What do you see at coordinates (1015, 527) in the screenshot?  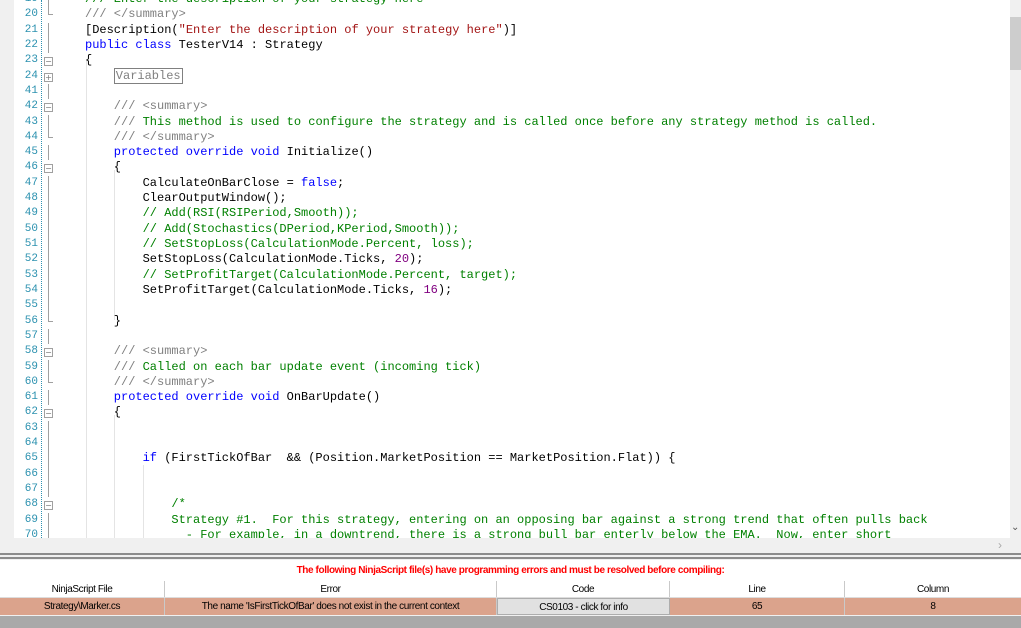 I see `scroll-down-arrow-icon: ⌄` at bounding box center [1015, 527].